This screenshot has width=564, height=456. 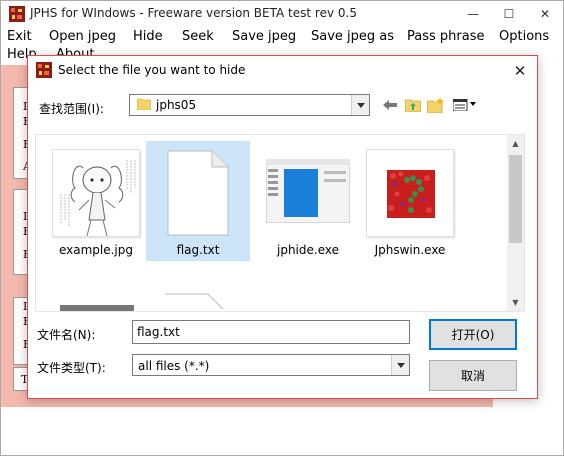 What do you see at coordinates (473, 334) in the screenshot?
I see `open-button: 打开(O)` at bounding box center [473, 334].